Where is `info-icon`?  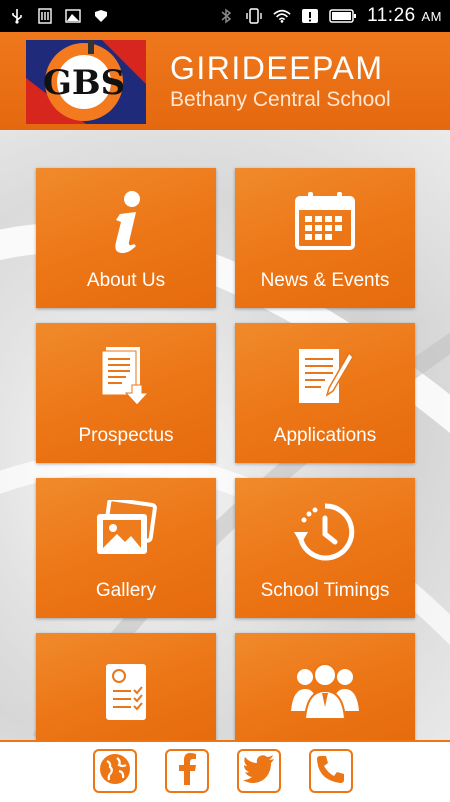 info-icon is located at coordinates (126, 223).